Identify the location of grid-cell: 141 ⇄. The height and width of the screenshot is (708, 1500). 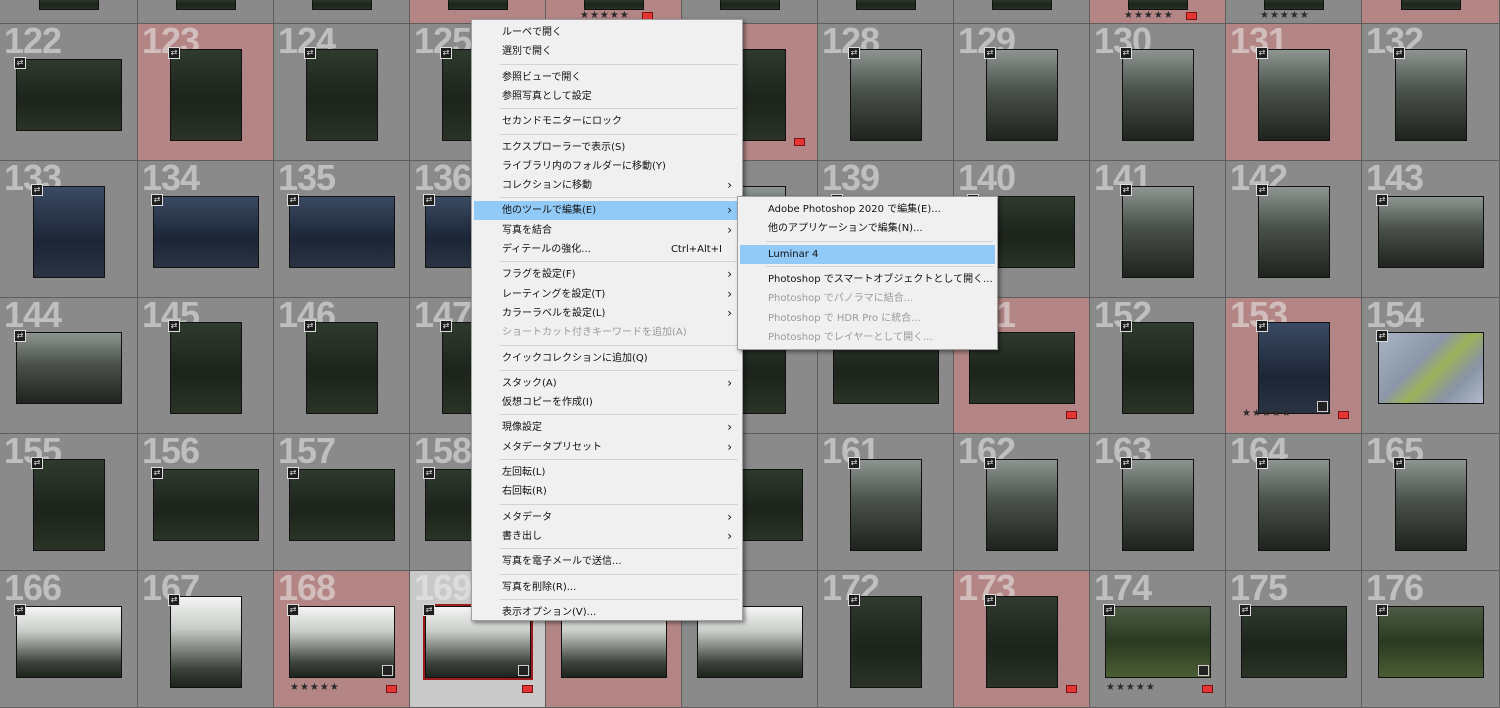
(1158, 229).